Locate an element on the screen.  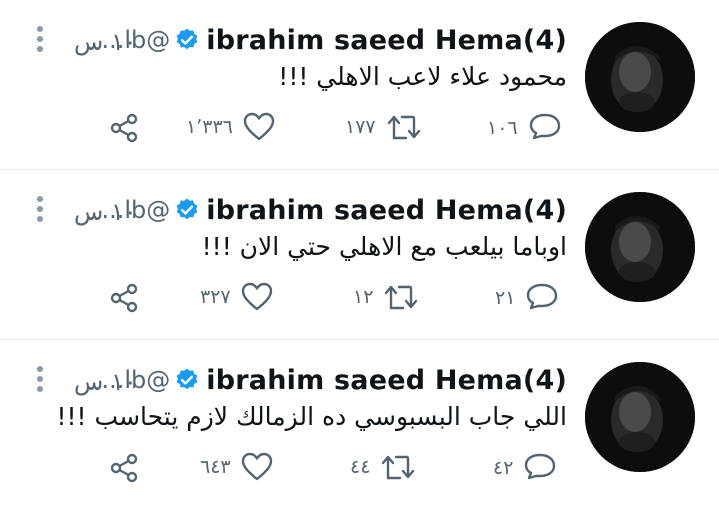
retweet-button: ١٧٧ is located at coordinates (383, 127).